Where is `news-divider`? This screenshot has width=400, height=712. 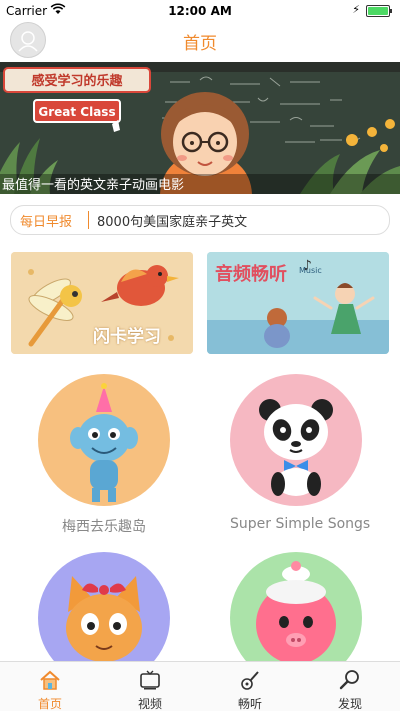
news-divider is located at coordinates (88, 220).